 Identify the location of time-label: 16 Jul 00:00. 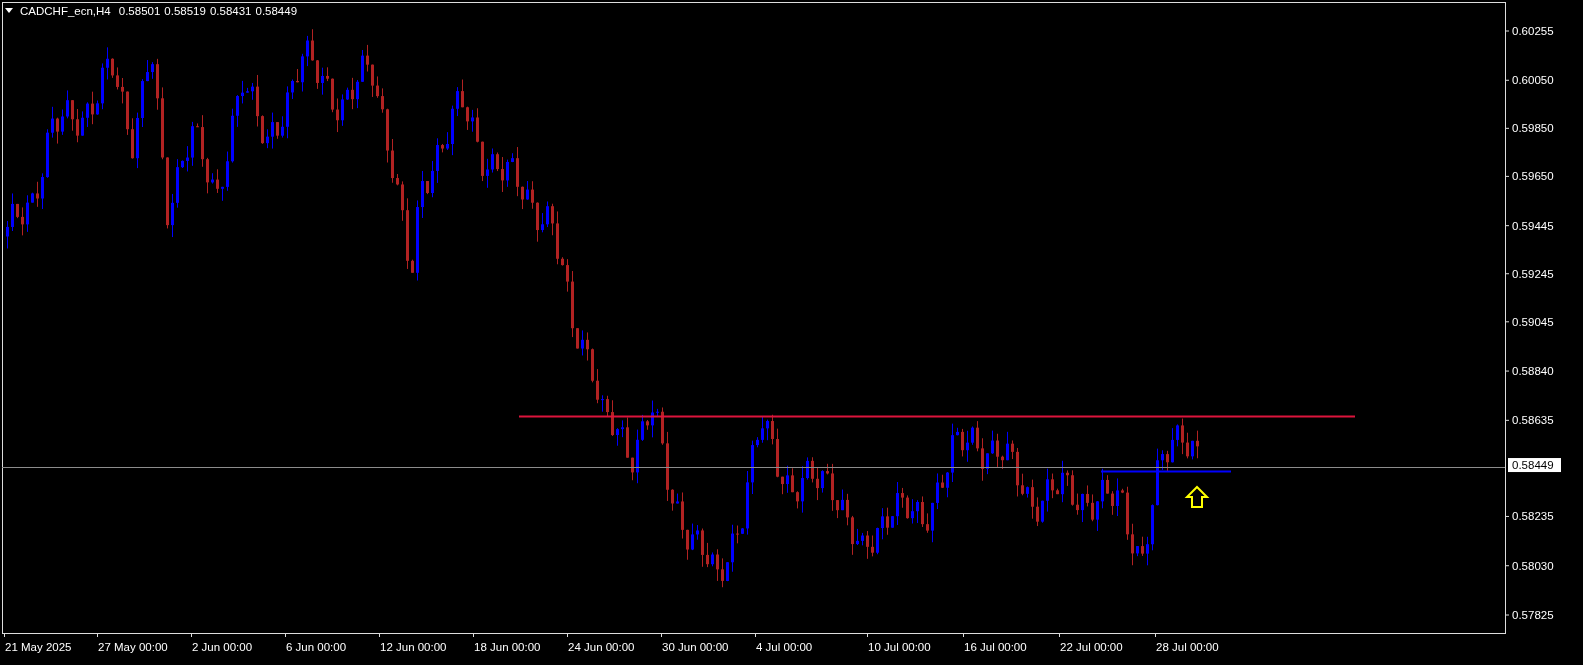
(995, 647).